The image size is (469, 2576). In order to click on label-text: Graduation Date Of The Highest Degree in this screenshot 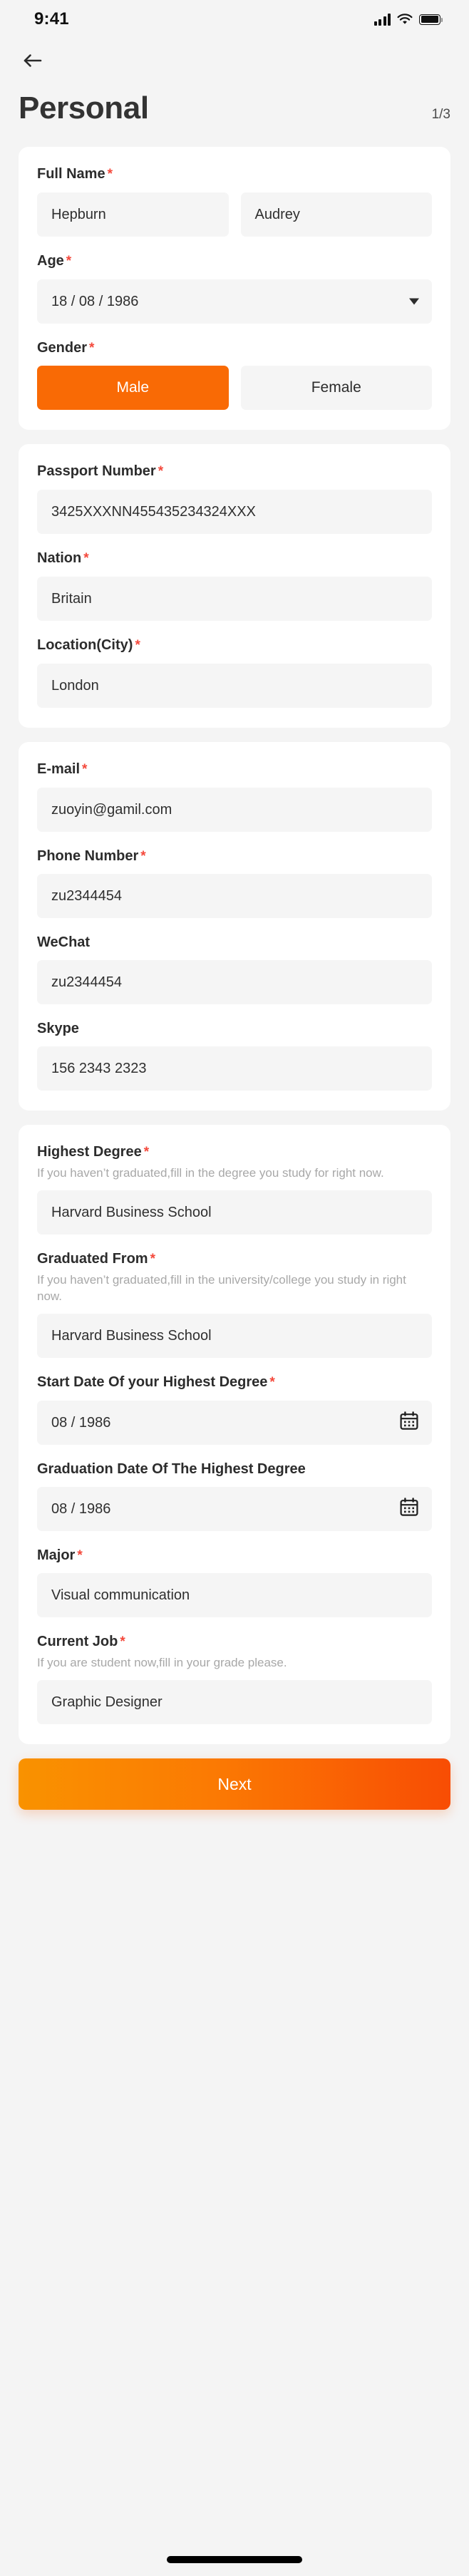, I will do `click(171, 1468)`.